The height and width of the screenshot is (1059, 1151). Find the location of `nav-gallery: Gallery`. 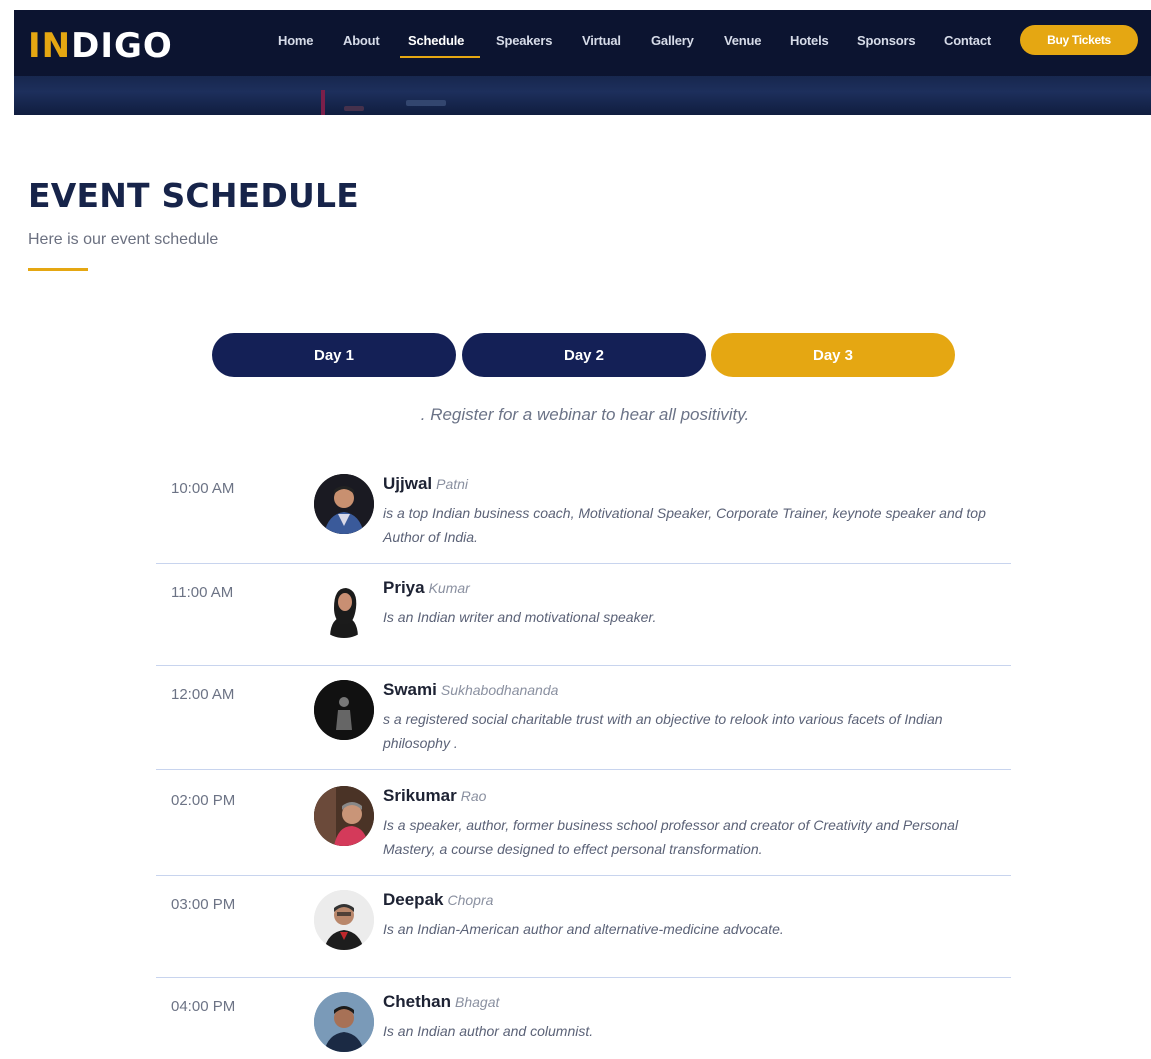

nav-gallery: Gallery is located at coordinates (672, 41).